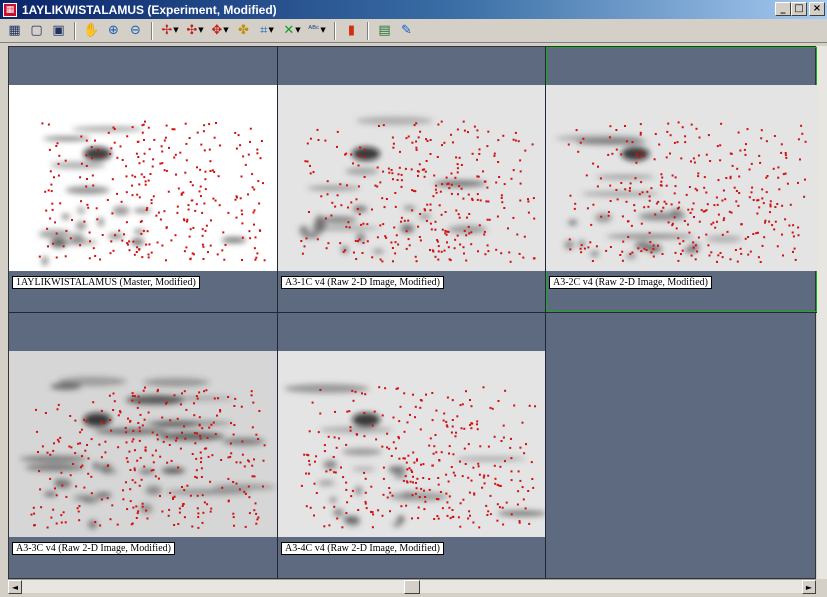 This screenshot has height=597, width=827. What do you see at coordinates (317, 31) in the screenshot?
I see `spot-label-button: ᴬᴮᶜ ▼` at bounding box center [317, 31].